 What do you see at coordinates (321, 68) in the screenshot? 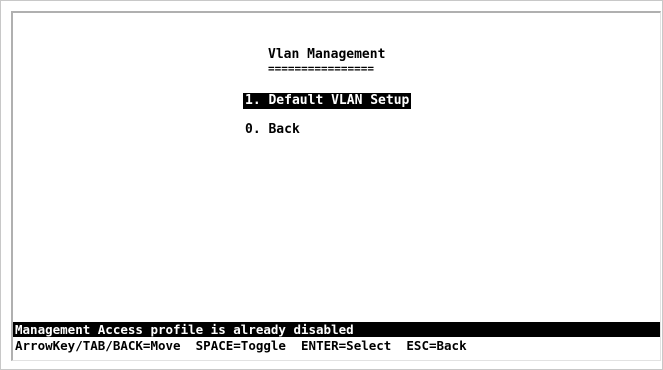
I see `title-underline: ================` at bounding box center [321, 68].